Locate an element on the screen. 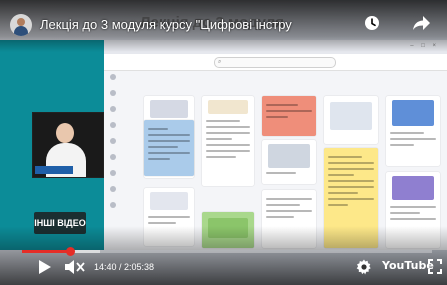 The height and width of the screenshot is (285, 447). share-arrow-icon is located at coordinates (421, 23).